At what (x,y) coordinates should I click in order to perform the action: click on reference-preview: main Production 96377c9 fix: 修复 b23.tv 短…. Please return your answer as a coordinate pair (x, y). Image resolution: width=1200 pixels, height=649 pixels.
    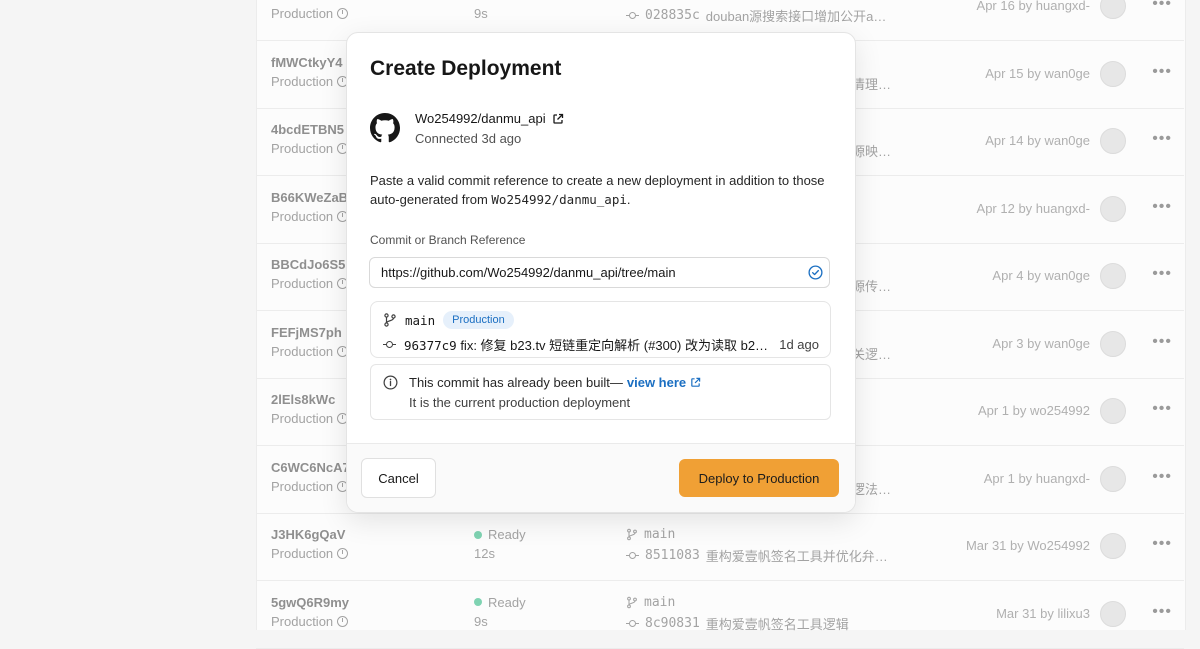
    Looking at the image, I should click on (600, 329).